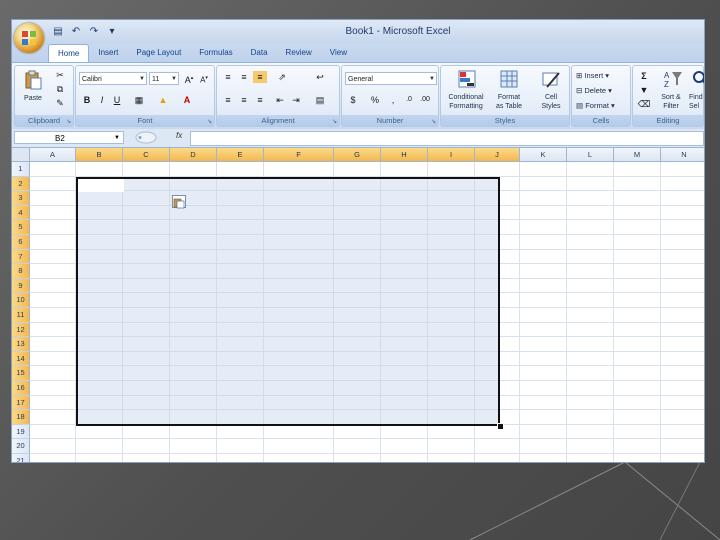 Image resolution: width=720 pixels, height=540 pixels. What do you see at coordinates (644, 76) in the screenshot?
I see `autosum-button: Σ` at bounding box center [644, 76].